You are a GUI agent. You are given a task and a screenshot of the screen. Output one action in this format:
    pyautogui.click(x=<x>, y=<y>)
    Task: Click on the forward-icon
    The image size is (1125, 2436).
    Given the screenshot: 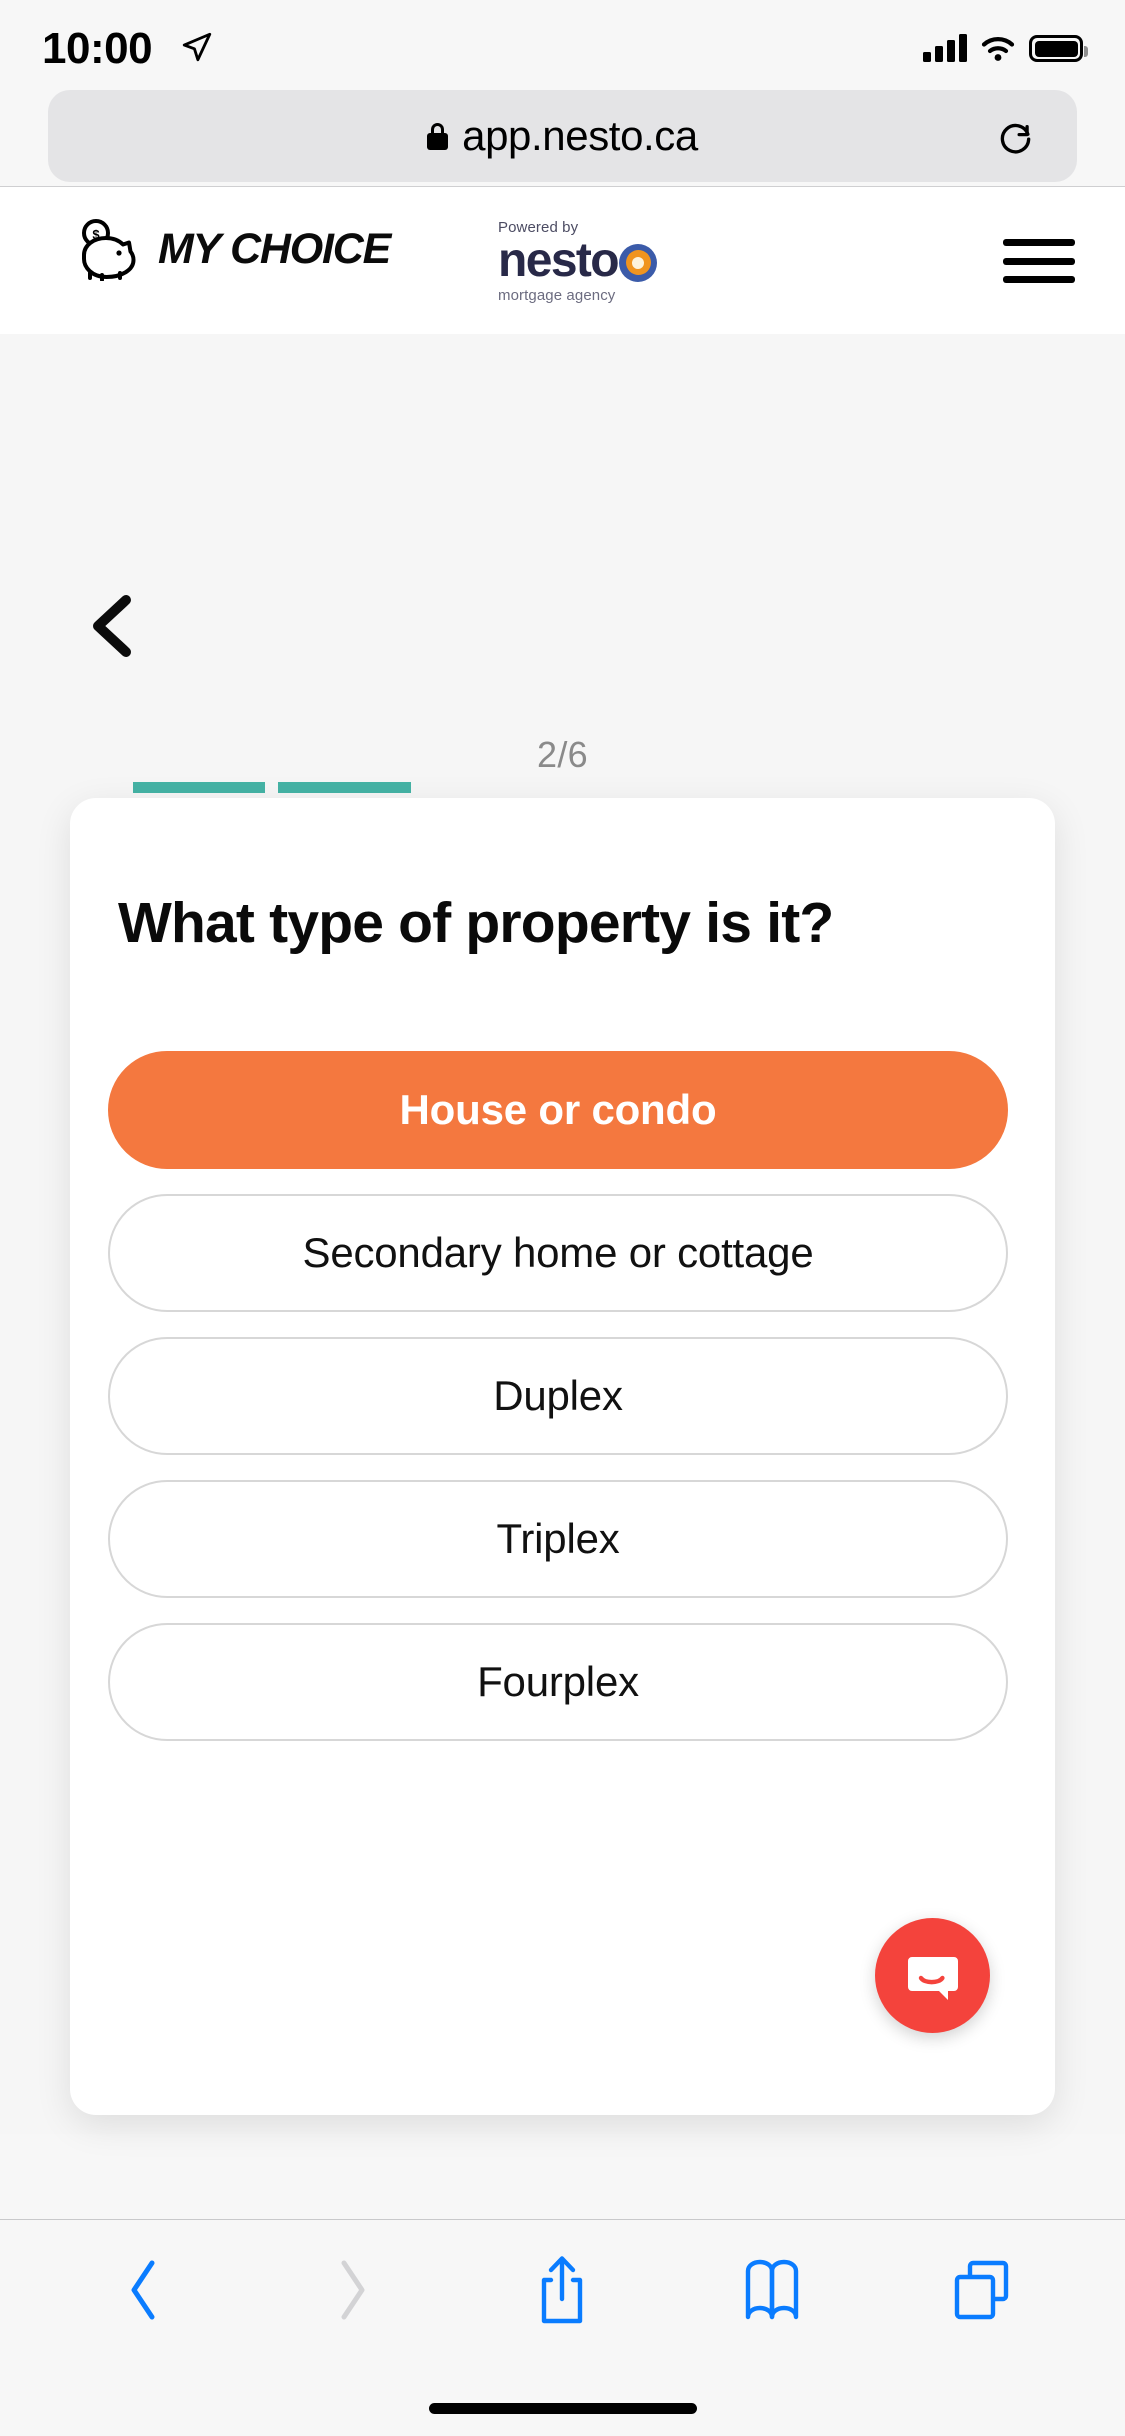 What is the action you would take?
    pyautogui.click(x=353, y=2290)
    